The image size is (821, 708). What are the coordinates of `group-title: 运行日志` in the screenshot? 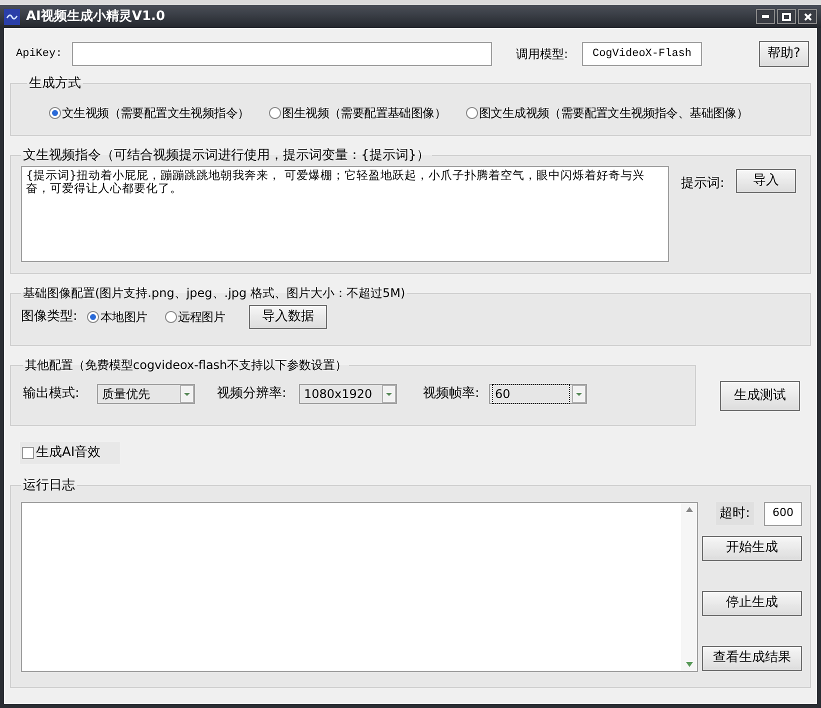 It's located at (49, 486).